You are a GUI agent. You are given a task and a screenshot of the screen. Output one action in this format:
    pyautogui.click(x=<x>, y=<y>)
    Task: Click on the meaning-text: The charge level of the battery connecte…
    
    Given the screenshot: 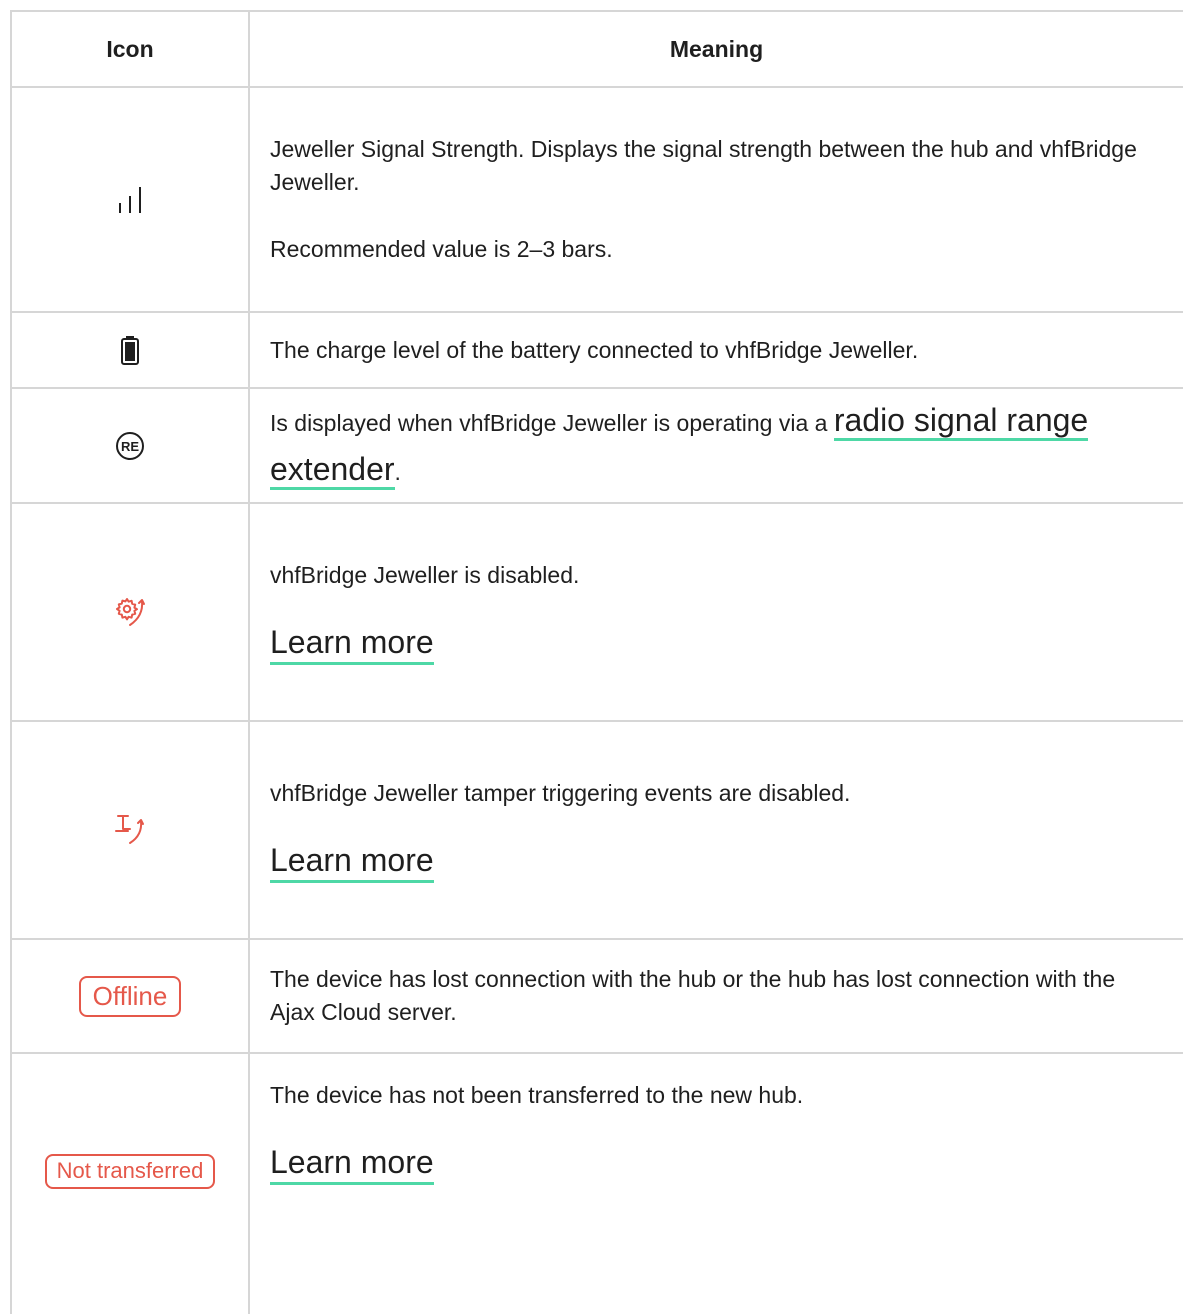 What is the action you would take?
    pyautogui.click(x=594, y=349)
    